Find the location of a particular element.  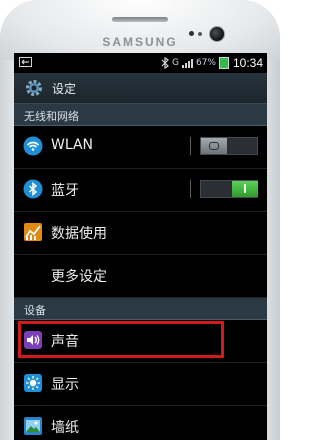

bluetooth-toggle is located at coordinates (224, 189).